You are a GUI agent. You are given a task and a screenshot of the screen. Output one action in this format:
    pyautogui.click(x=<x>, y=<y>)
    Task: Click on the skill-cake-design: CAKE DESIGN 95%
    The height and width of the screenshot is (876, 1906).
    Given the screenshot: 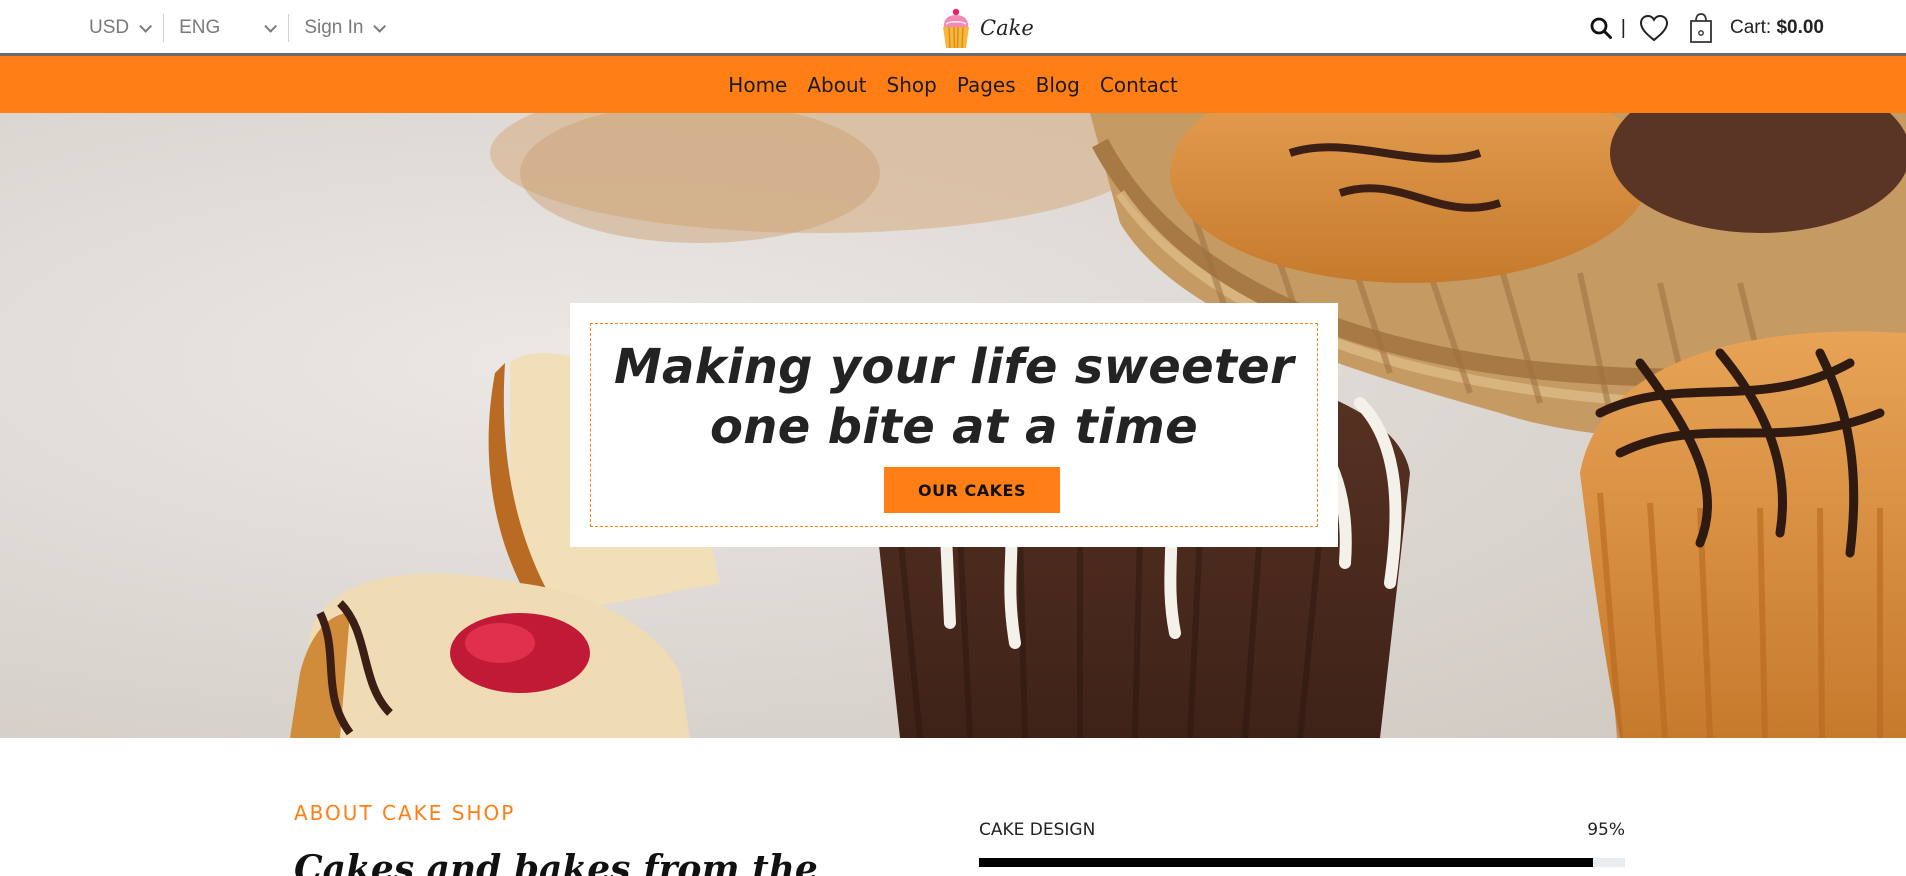 What is the action you would take?
    pyautogui.click(x=1302, y=843)
    